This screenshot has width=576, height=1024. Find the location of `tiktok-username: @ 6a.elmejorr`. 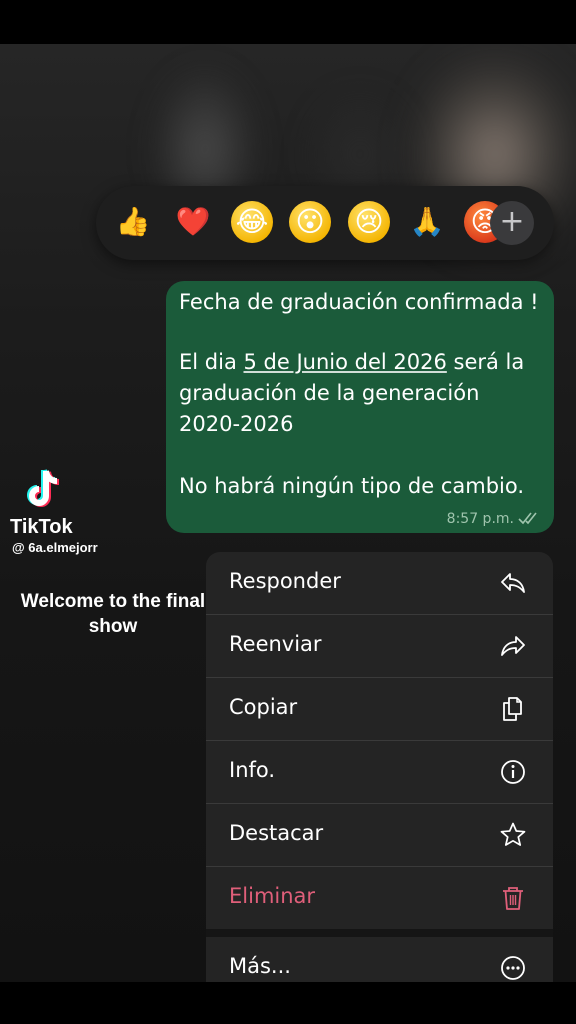

tiktok-username: @ 6a.elmejorr is located at coordinates (55, 547).